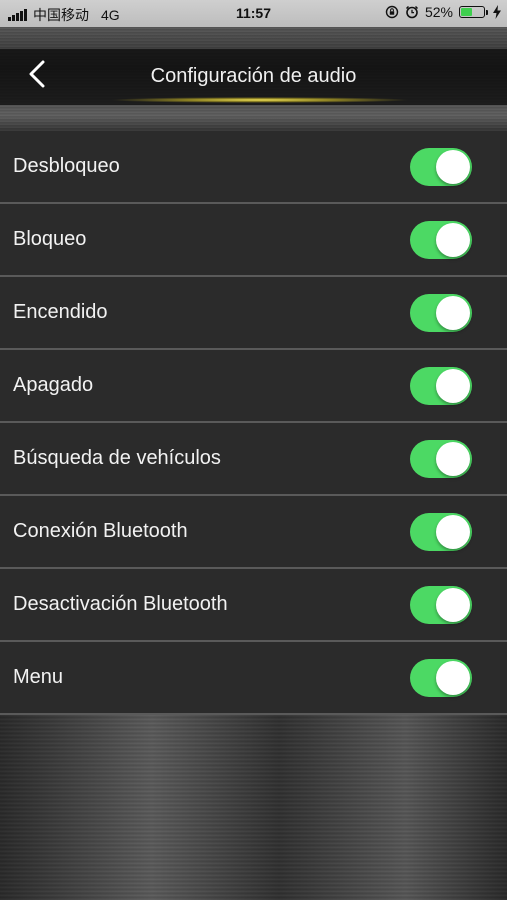 Image resolution: width=507 pixels, height=900 pixels. What do you see at coordinates (53, 385) in the screenshot?
I see `setting-label: Apagado` at bounding box center [53, 385].